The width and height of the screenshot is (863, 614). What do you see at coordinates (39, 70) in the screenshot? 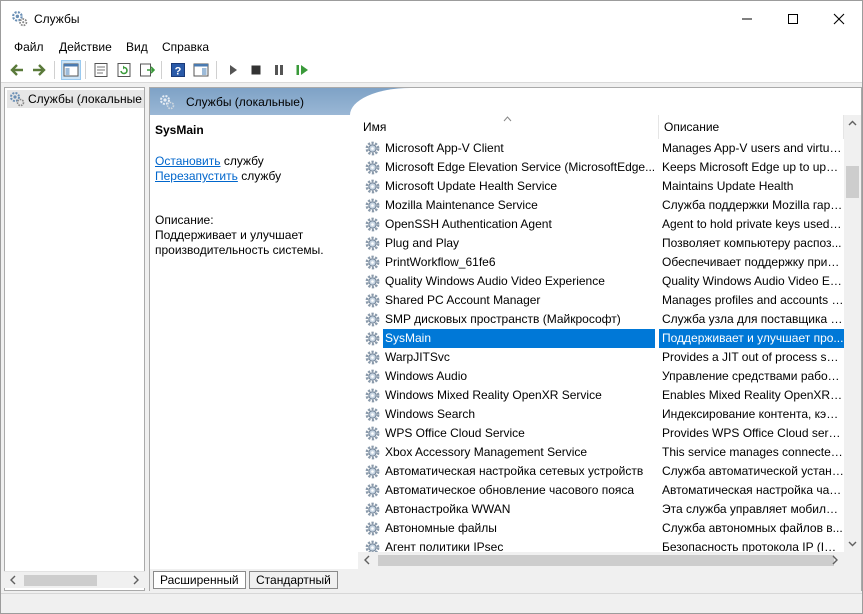
I see `forward-button` at bounding box center [39, 70].